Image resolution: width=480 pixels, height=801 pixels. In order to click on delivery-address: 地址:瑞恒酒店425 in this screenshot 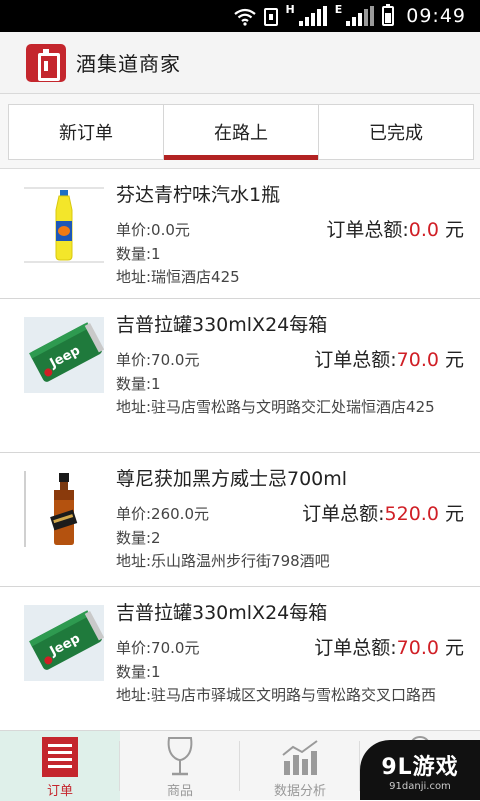, I will do `click(178, 277)`.